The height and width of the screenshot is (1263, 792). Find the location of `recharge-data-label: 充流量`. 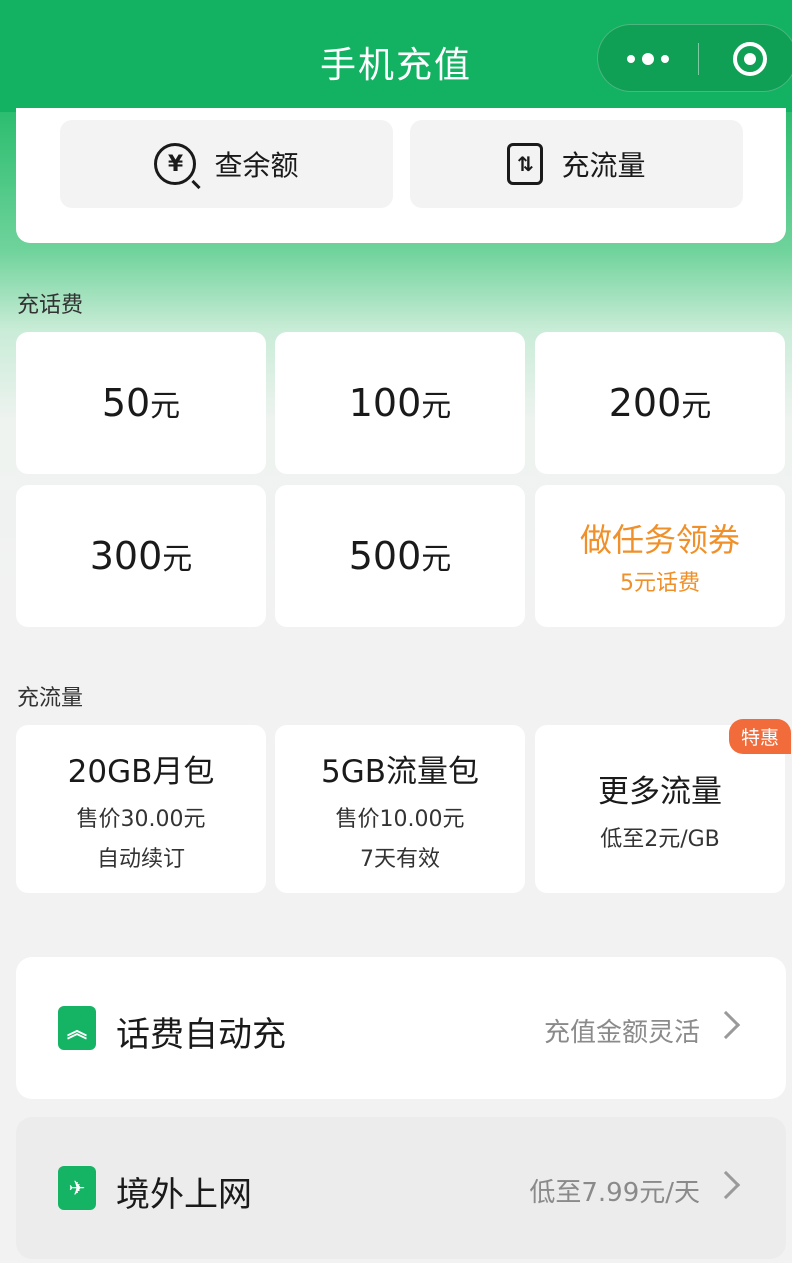

recharge-data-label: 充流量 is located at coordinates (603, 165).